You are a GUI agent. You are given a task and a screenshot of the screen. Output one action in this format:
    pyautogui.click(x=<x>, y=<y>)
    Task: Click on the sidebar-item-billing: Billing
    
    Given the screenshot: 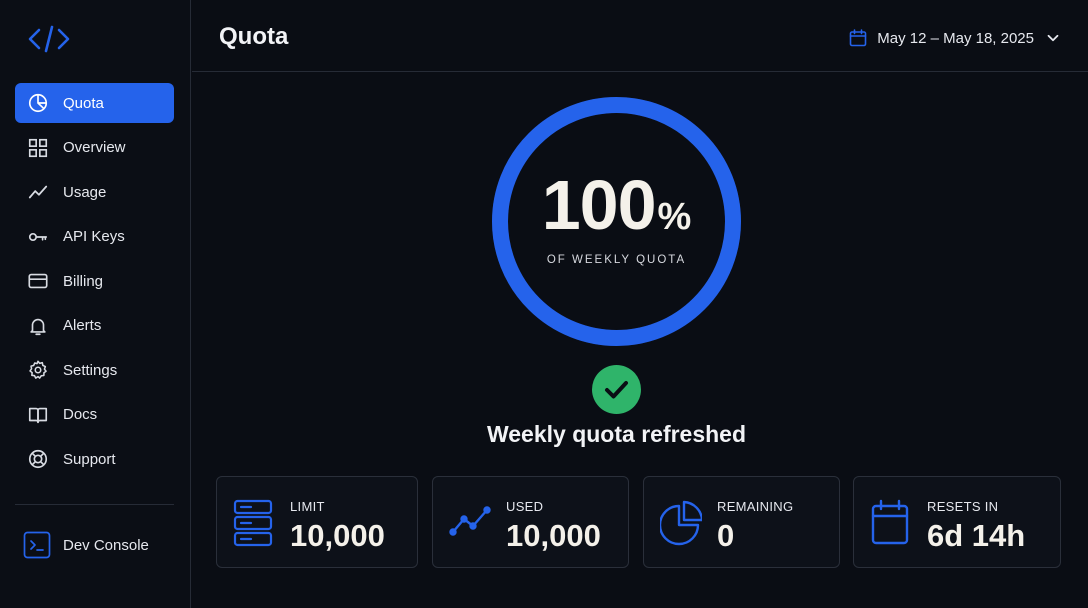 What is the action you would take?
    pyautogui.click(x=94, y=281)
    